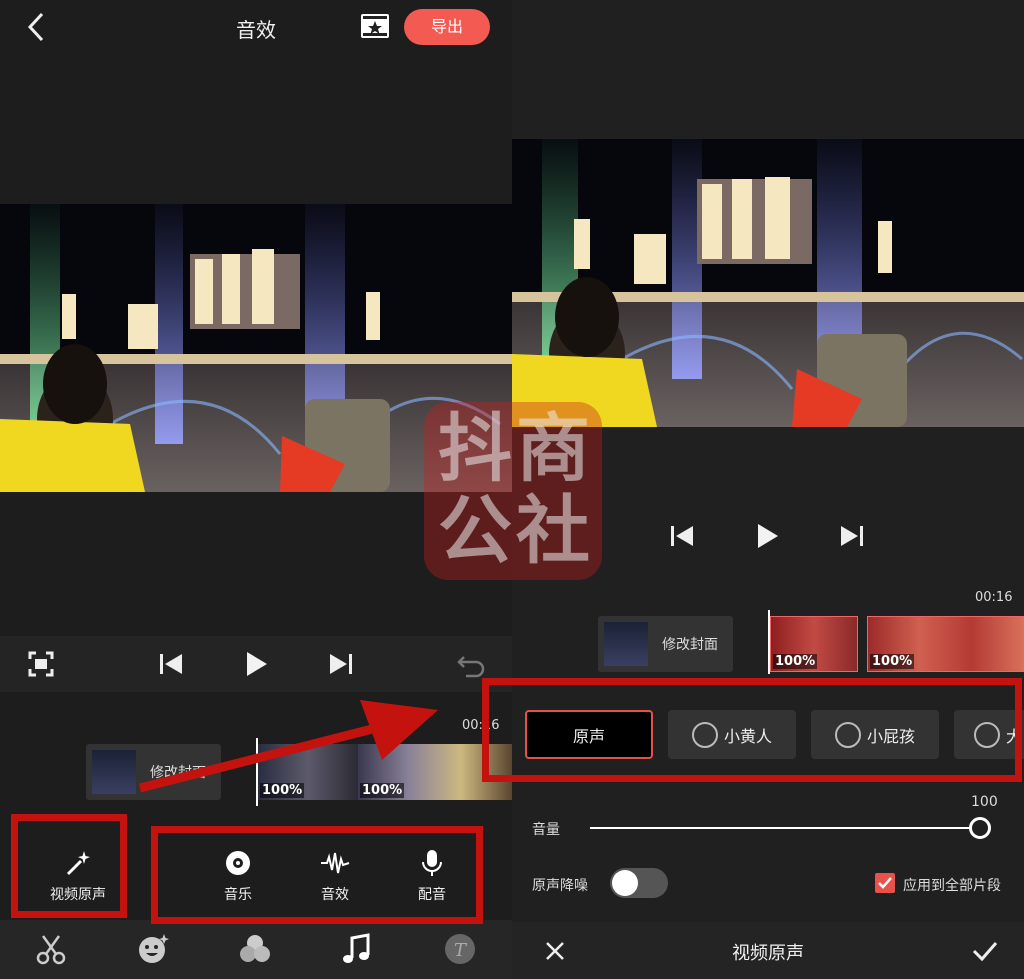 This screenshot has height=979, width=1024. I want to click on denoise-toggle, so click(639, 883).